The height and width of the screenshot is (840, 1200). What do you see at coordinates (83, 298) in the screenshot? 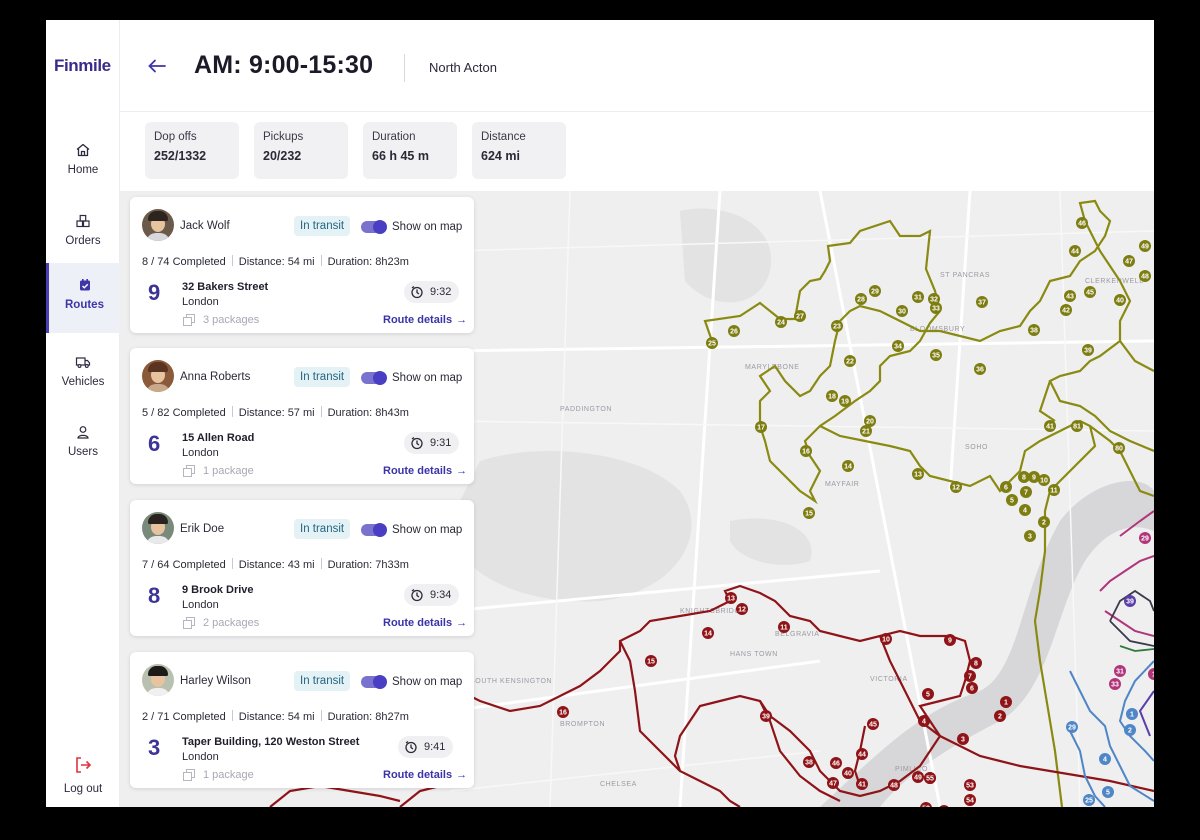
I see `sidebar-item-routes: Routes` at bounding box center [83, 298].